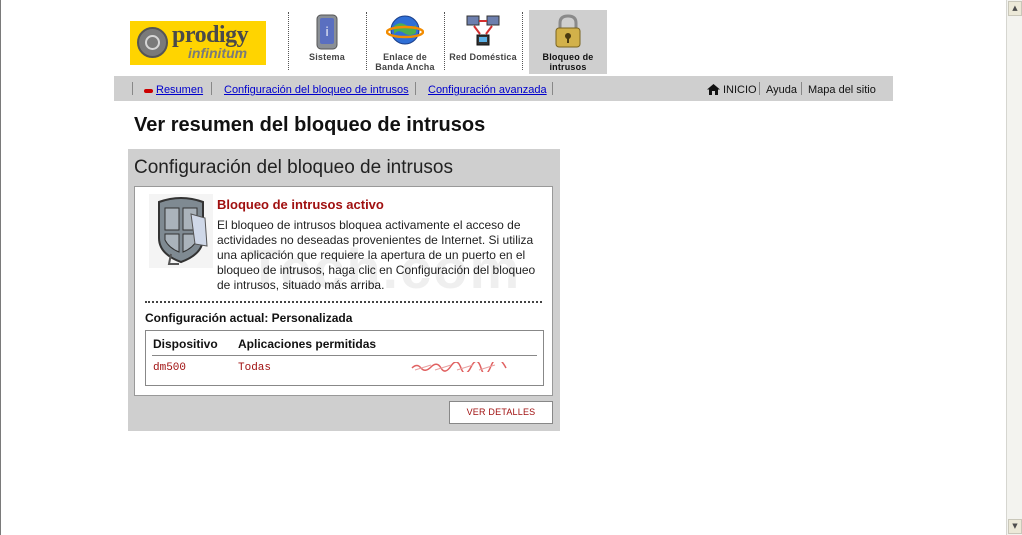 The width and height of the screenshot is (1022, 535). I want to click on scroll-up-icon: ▲, so click(1015, 8).